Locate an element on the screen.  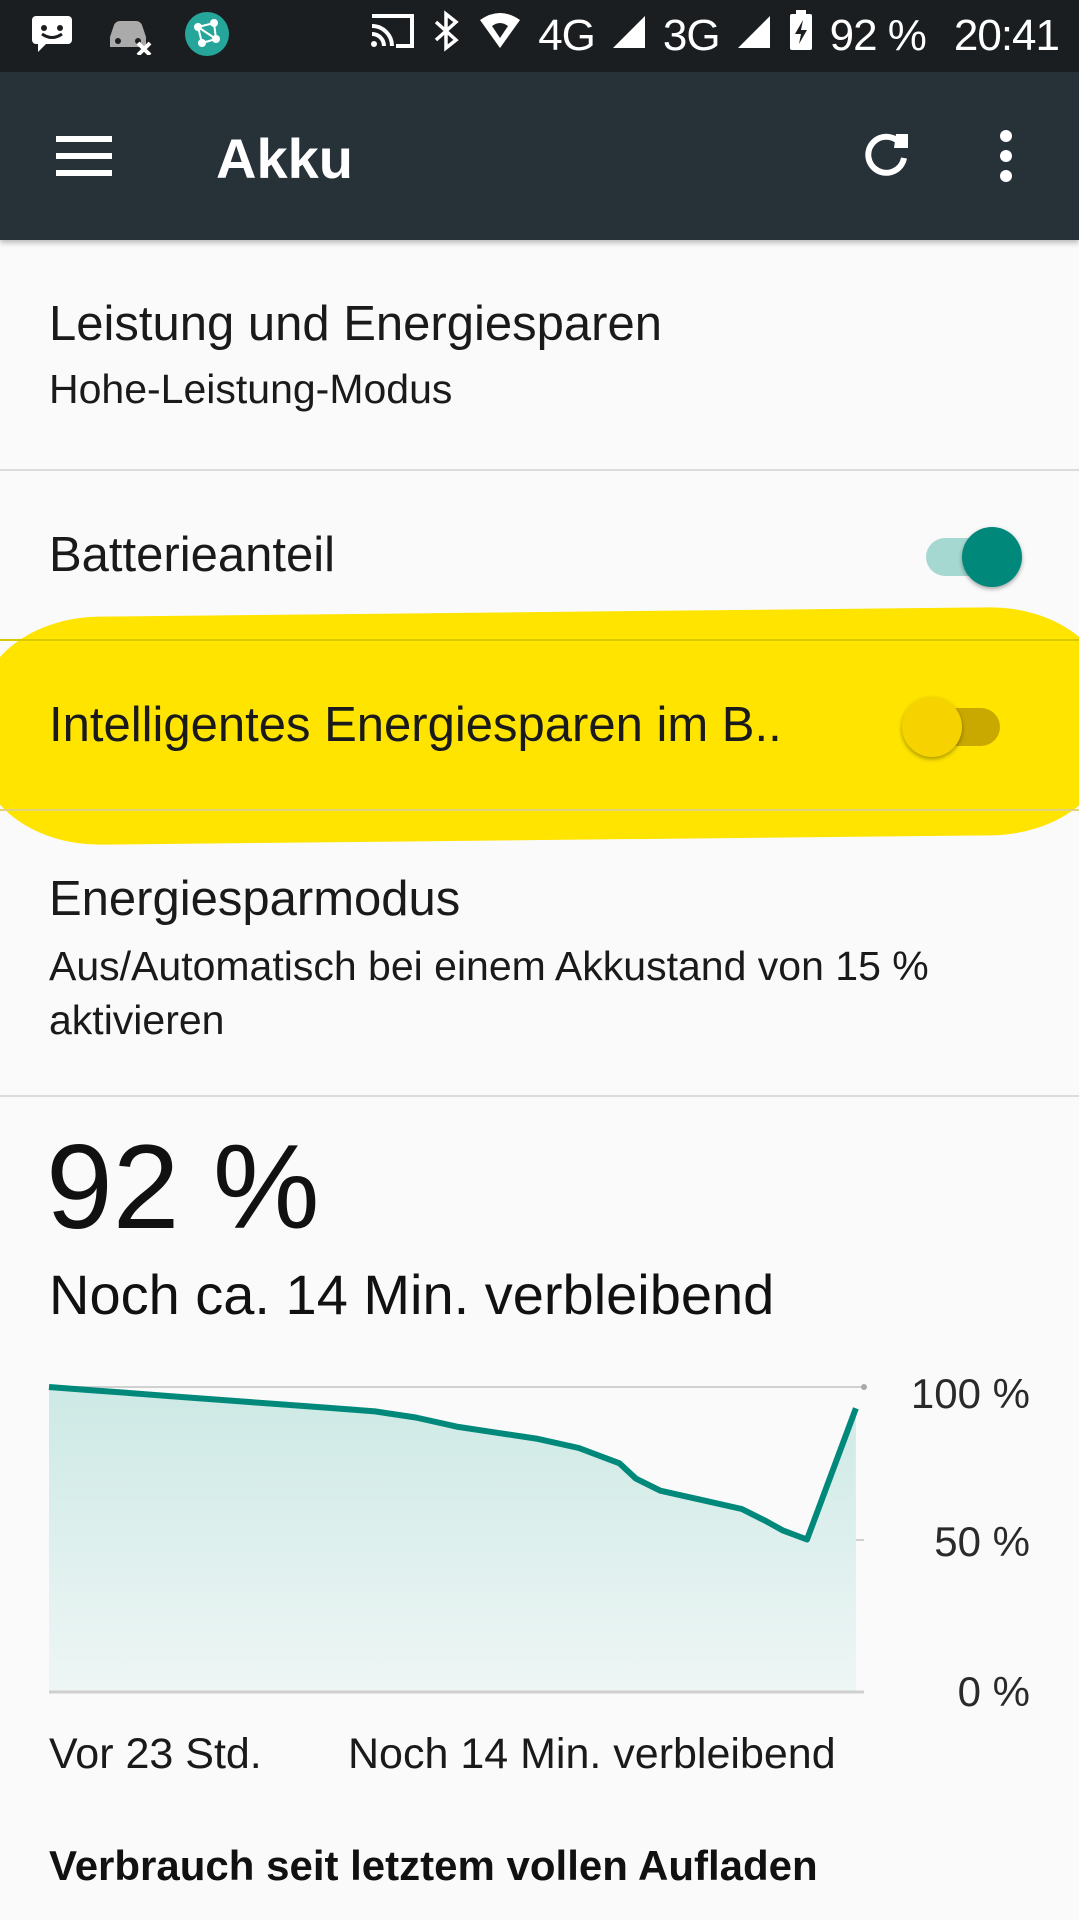
smart-saving-title: Intelligentes Energiesparen im B.. is located at coordinates (415, 725).